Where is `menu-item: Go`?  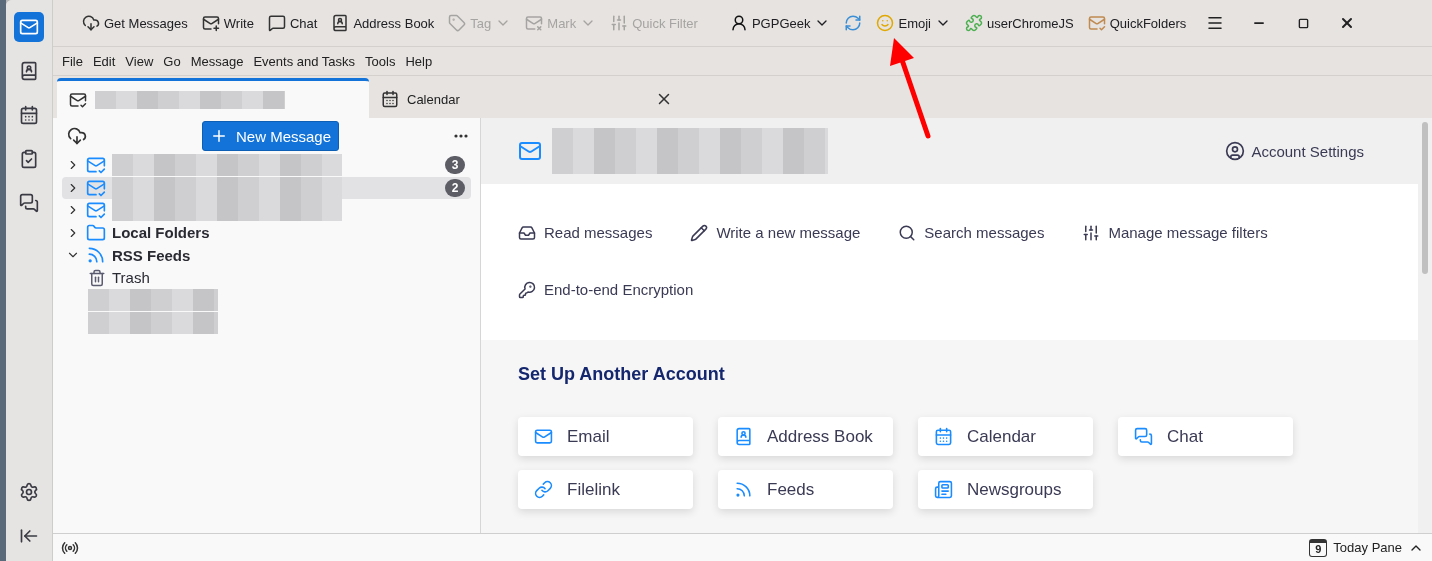 menu-item: Go is located at coordinates (172, 61).